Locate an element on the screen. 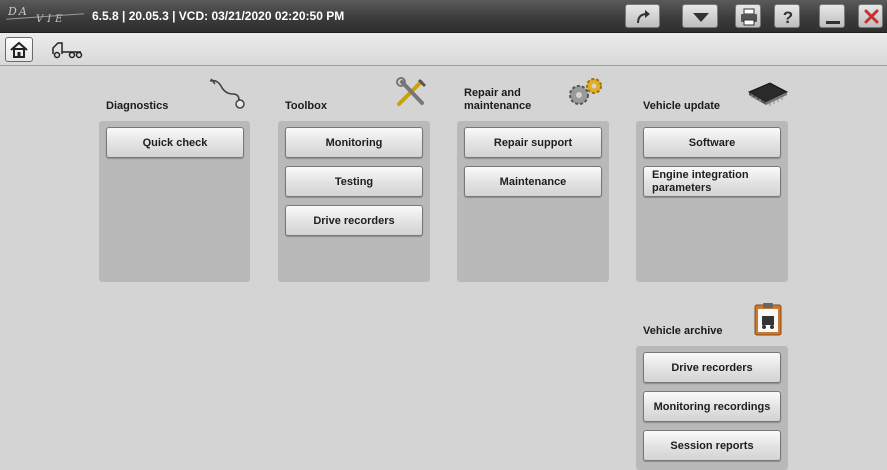 This screenshot has height=470, width=887. minimize-button is located at coordinates (832, 16).